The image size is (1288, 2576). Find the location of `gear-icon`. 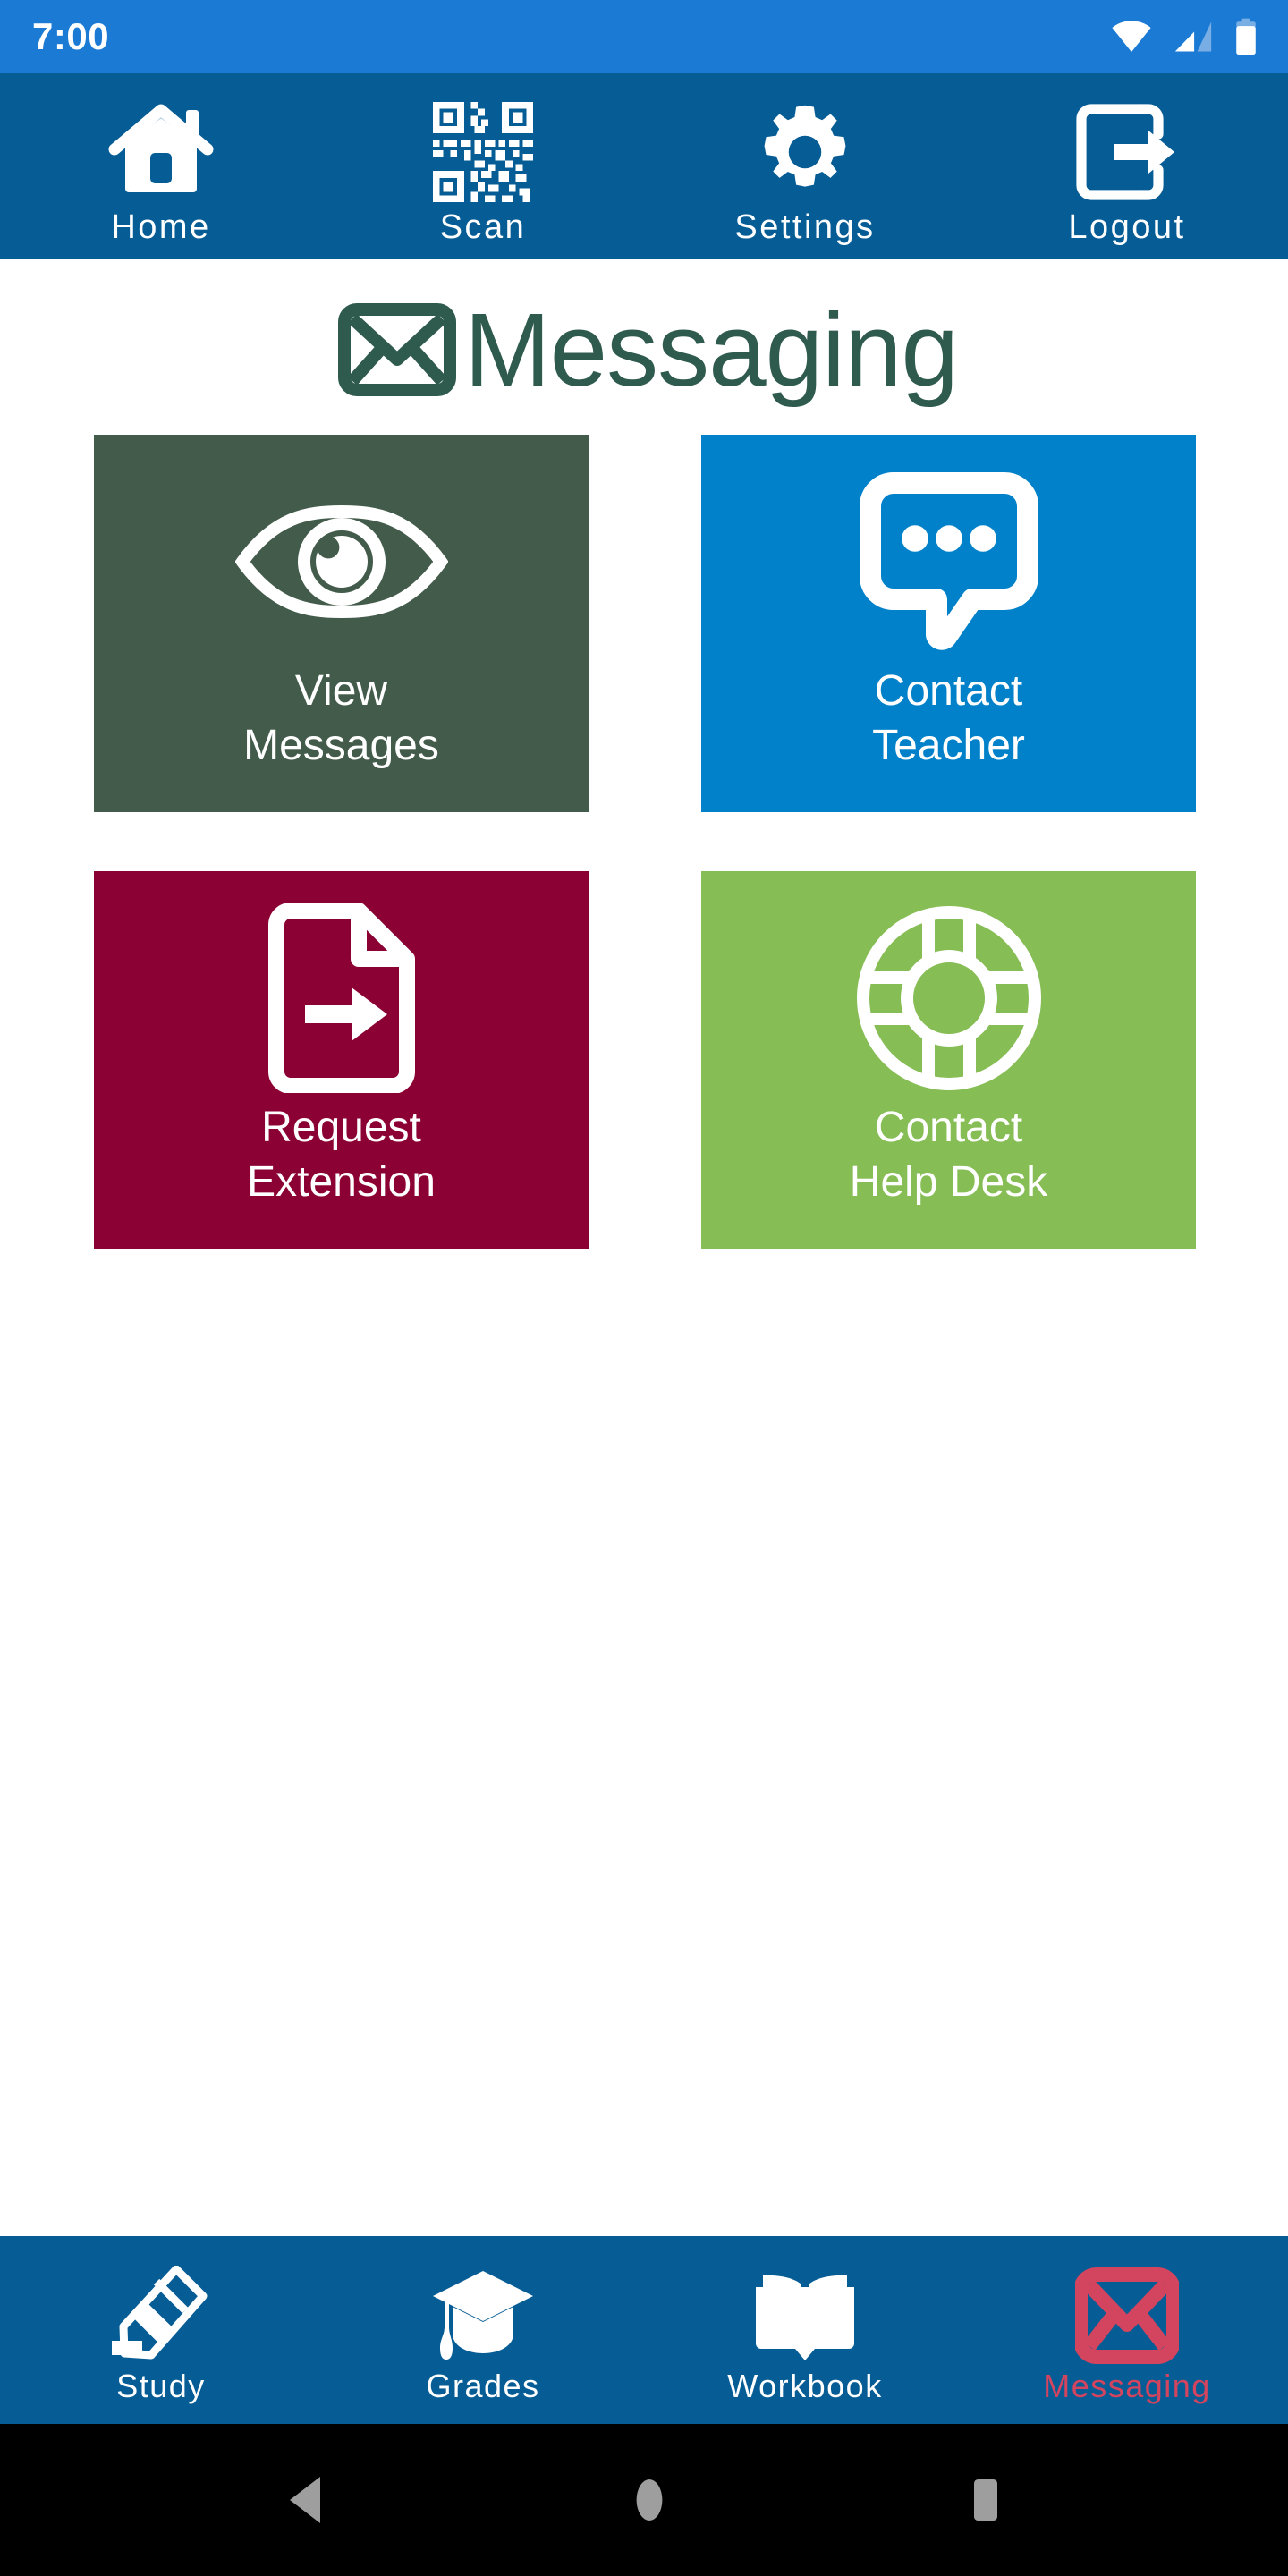

gear-icon is located at coordinates (805, 152).